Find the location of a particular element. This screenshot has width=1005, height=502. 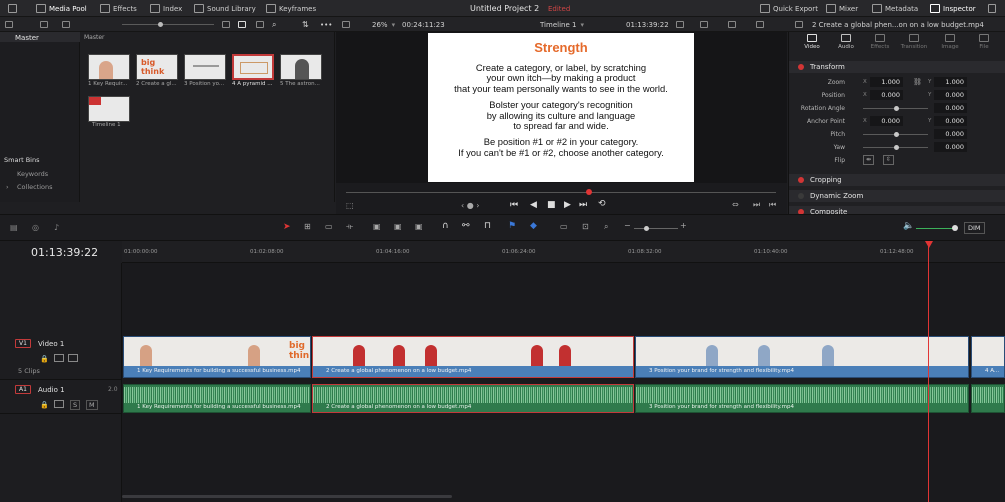

reverse-play-icon: ◀ is located at coordinates (533, 205).